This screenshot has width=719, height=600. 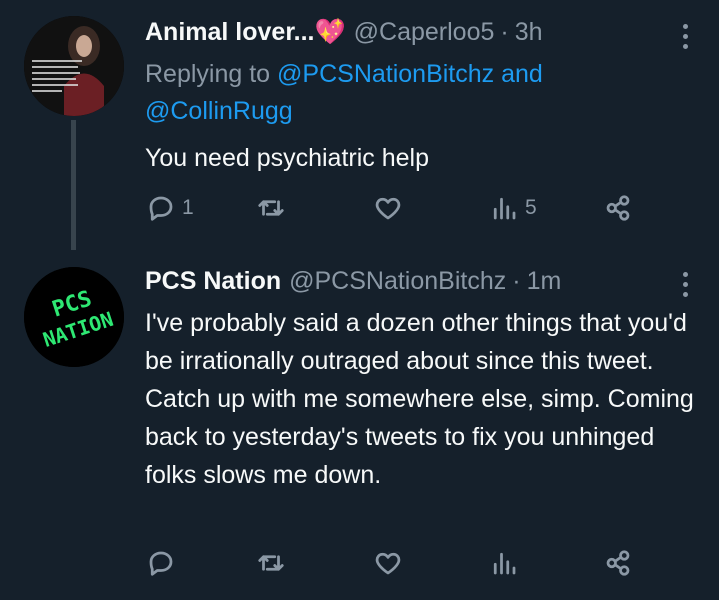 What do you see at coordinates (188, 207) in the screenshot?
I see `reply-count: 1` at bounding box center [188, 207].